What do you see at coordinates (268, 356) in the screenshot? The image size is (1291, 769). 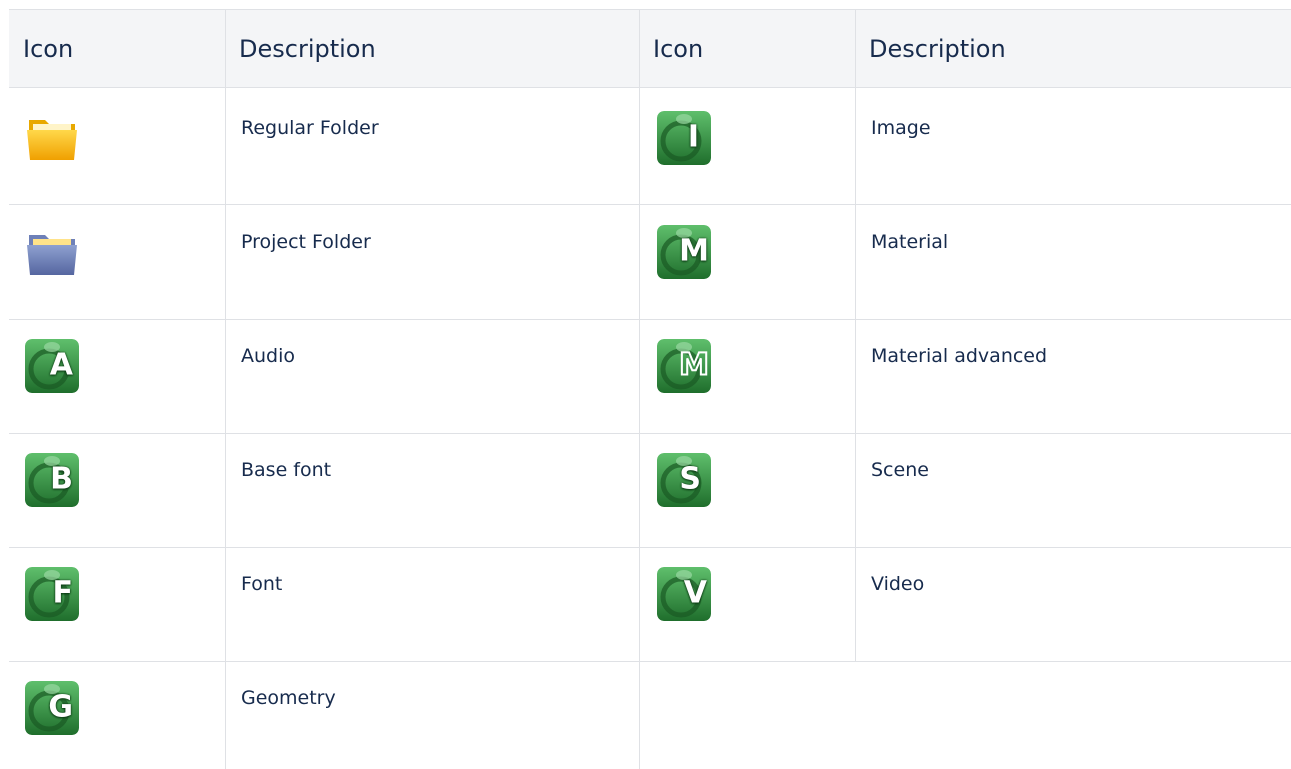 I see `description-audio: Audio` at bounding box center [268, 356].